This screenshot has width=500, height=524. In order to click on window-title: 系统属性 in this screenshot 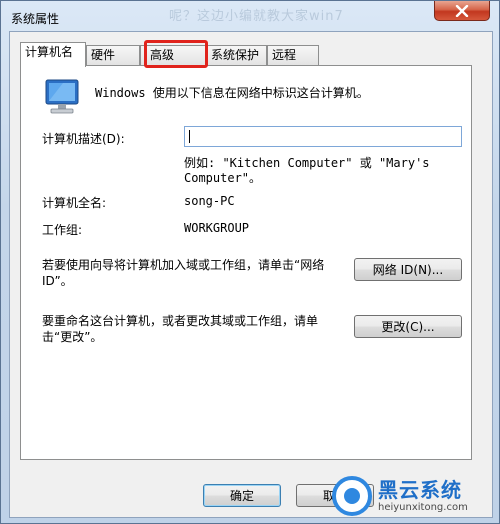, I will do `click(35, 19)`.